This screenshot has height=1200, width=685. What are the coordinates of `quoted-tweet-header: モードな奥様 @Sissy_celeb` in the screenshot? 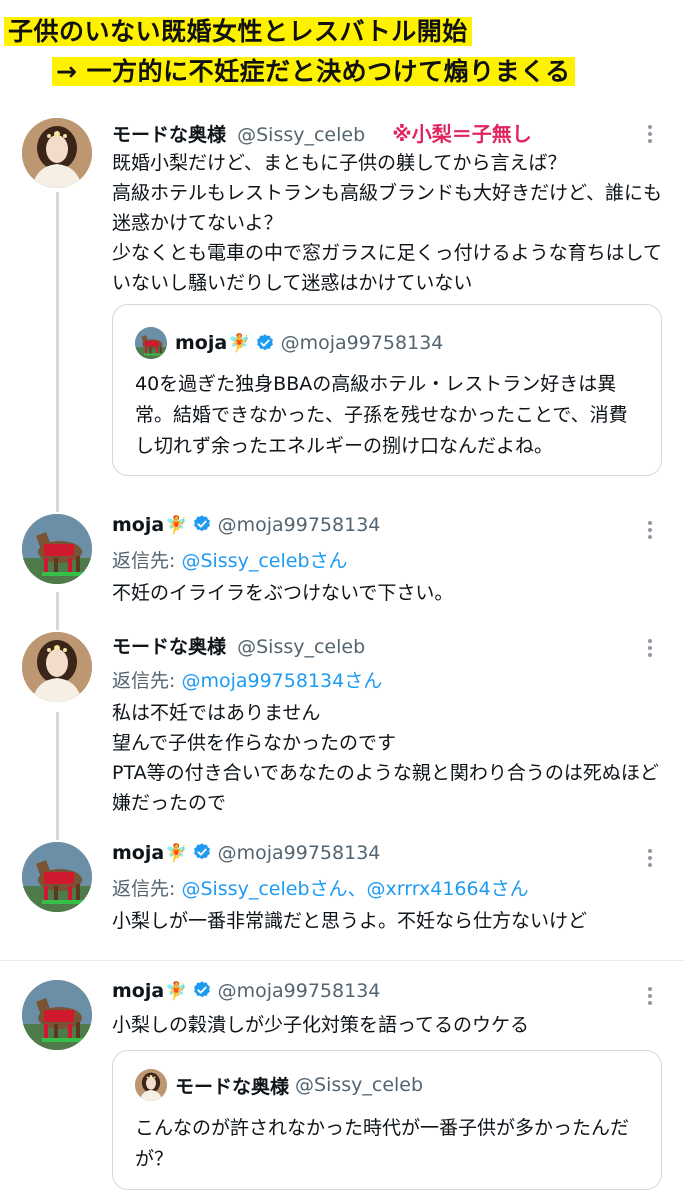 It's located at (279, 1085).